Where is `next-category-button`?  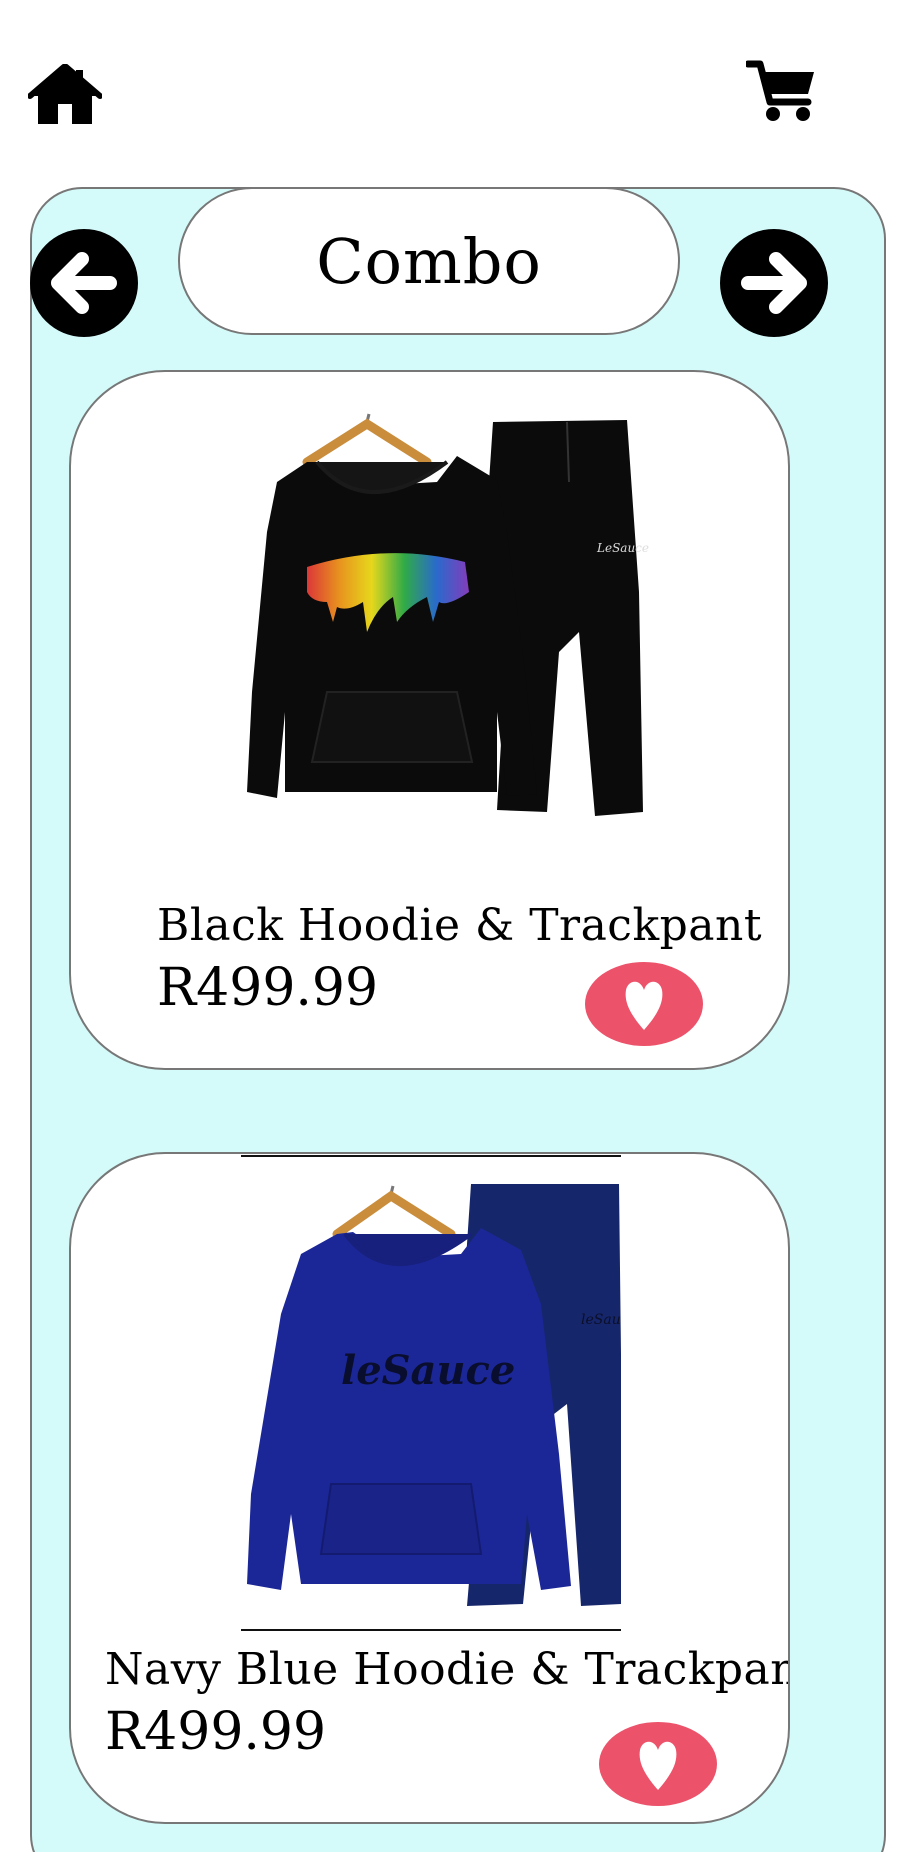 next-category-button is located at coordinates (774, 283).